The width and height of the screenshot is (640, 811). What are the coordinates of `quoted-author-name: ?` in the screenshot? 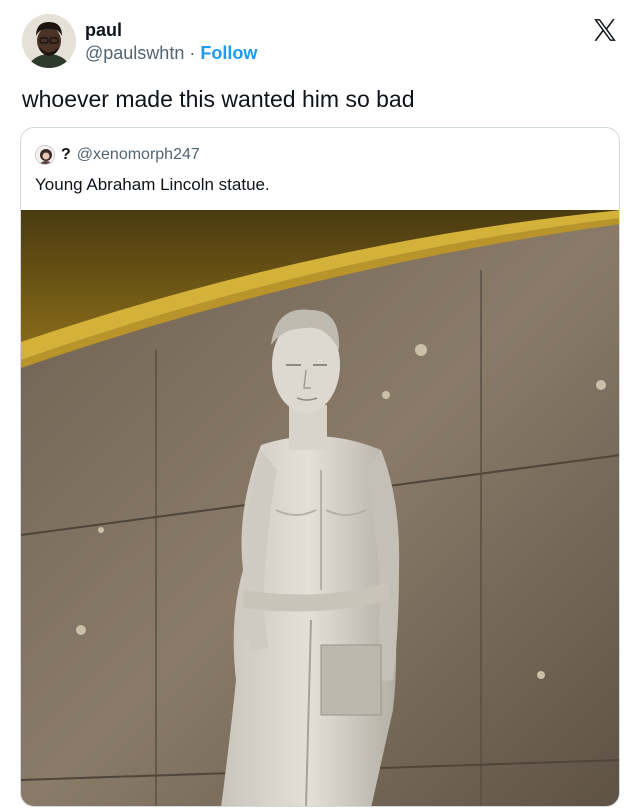 It's located at (66, 155).